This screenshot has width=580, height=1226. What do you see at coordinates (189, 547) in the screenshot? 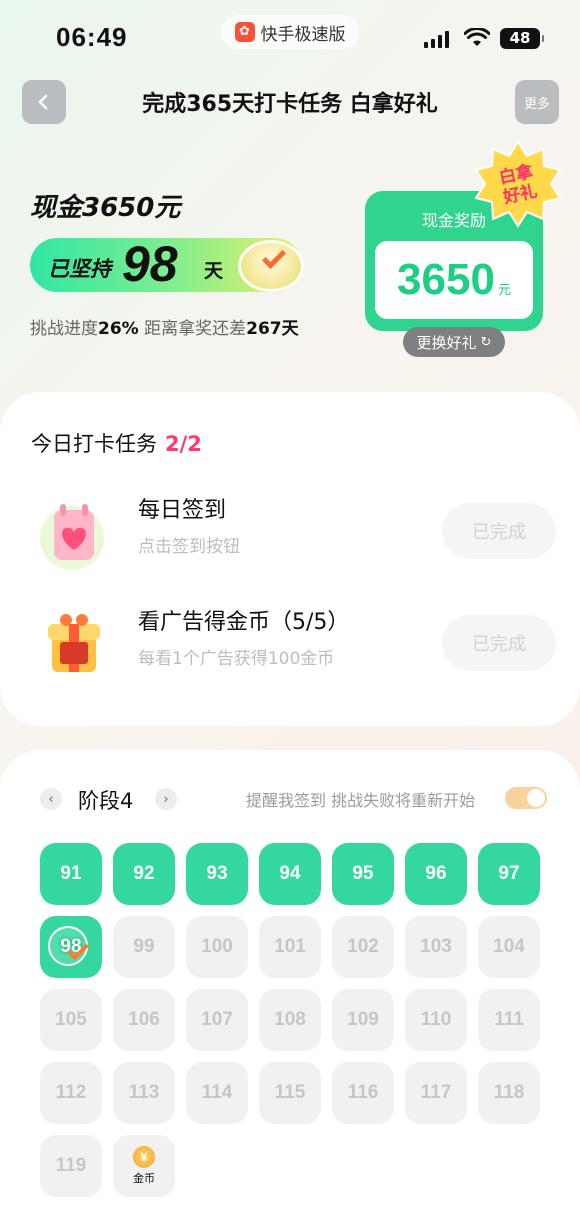
I see `task-desc: 点击签到按钮` at bounding box center [189, 547].